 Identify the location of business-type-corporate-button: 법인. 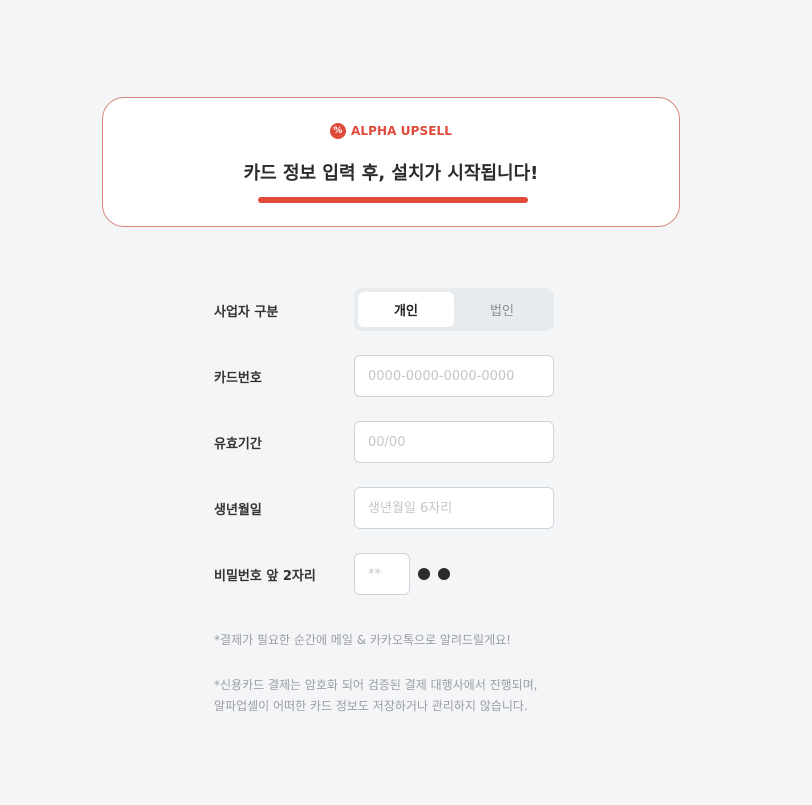
(502, 309).